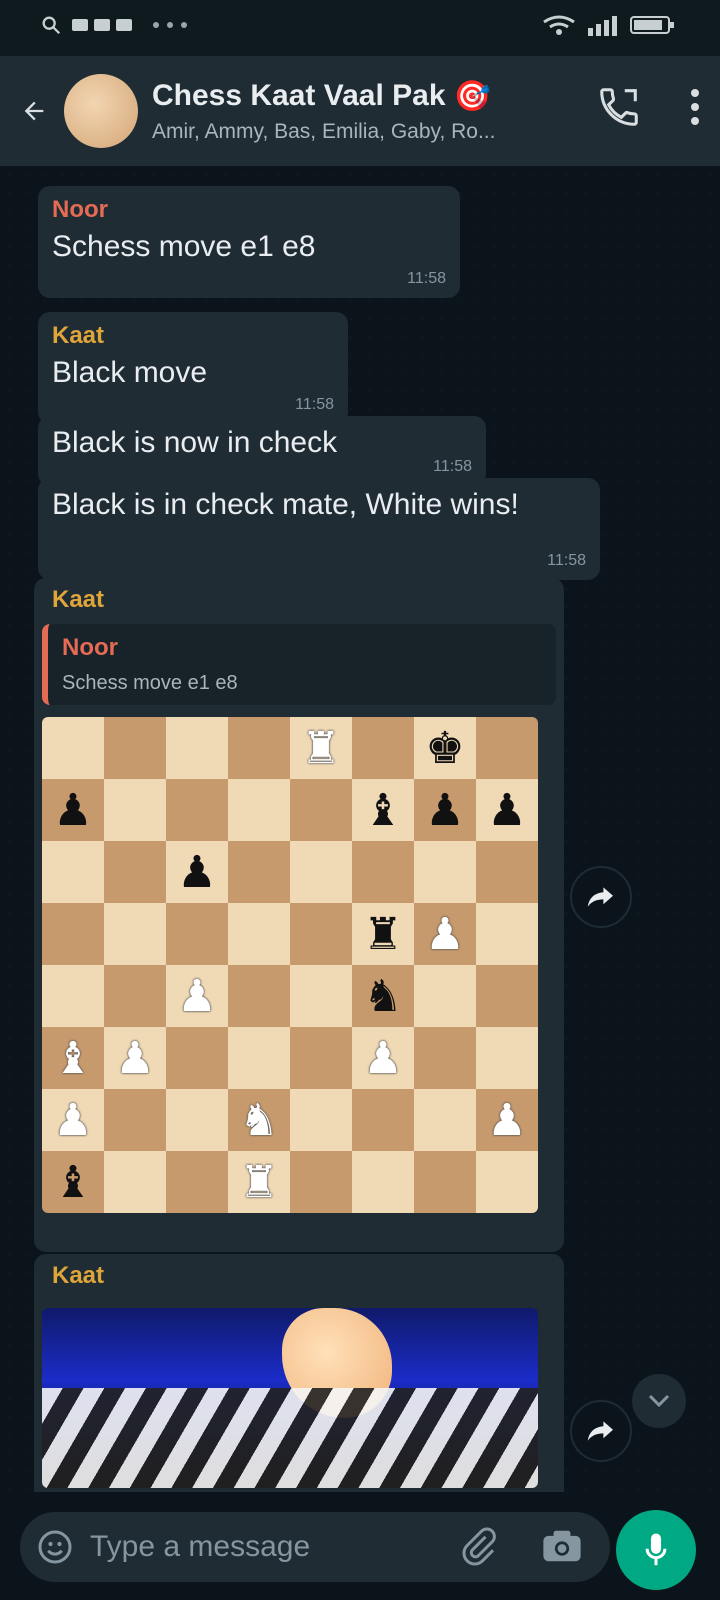  I want to click on attach-icon, so click(478, 1546).